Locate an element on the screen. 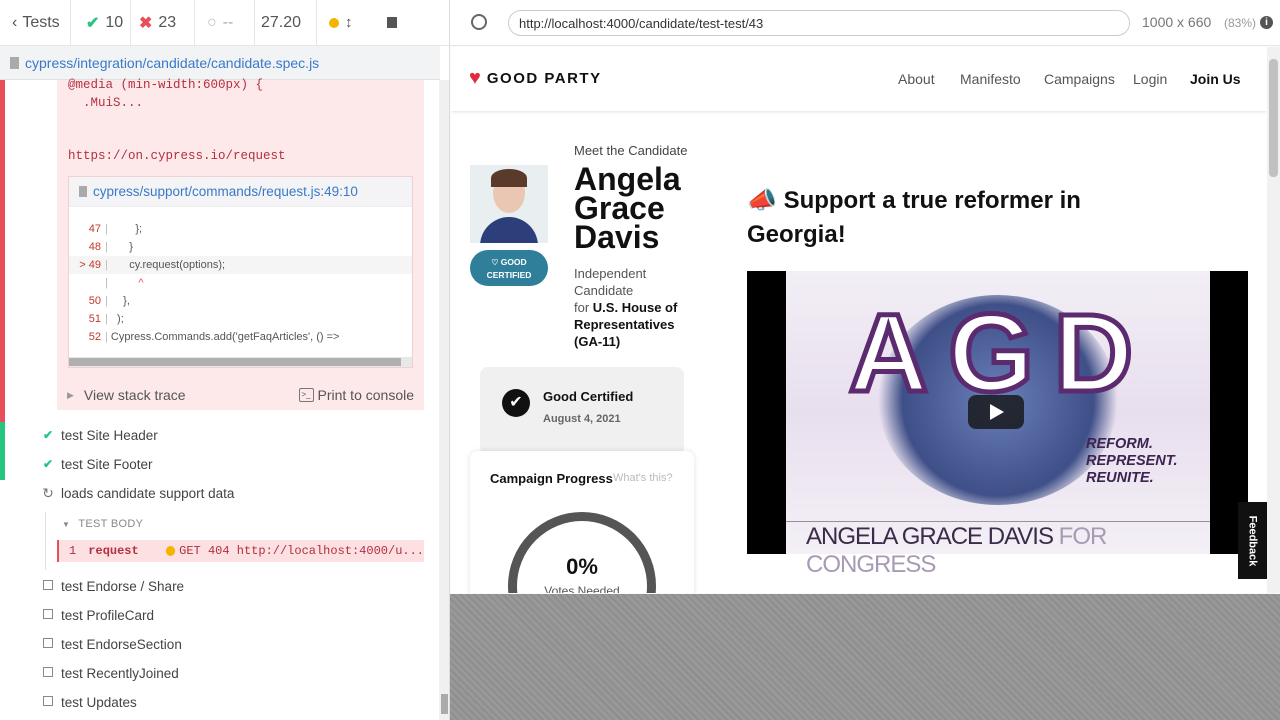  triangle-down-icon: ▼ is located at coordinates (66, 524).